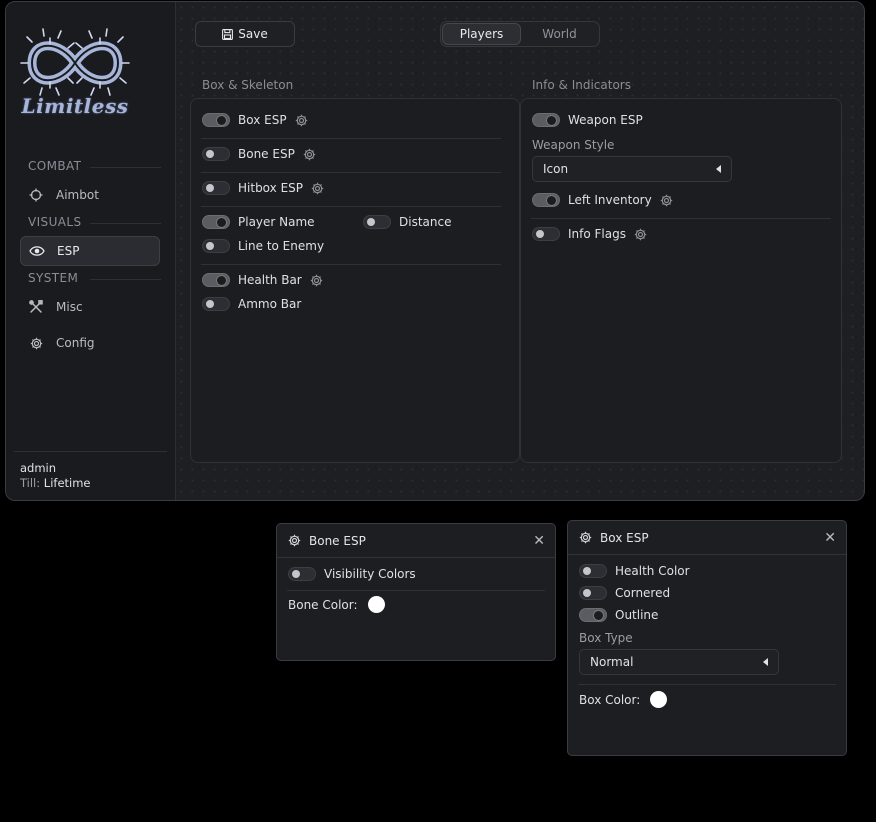  I want to click on section-system: SYSTEM, so click(53, 278).